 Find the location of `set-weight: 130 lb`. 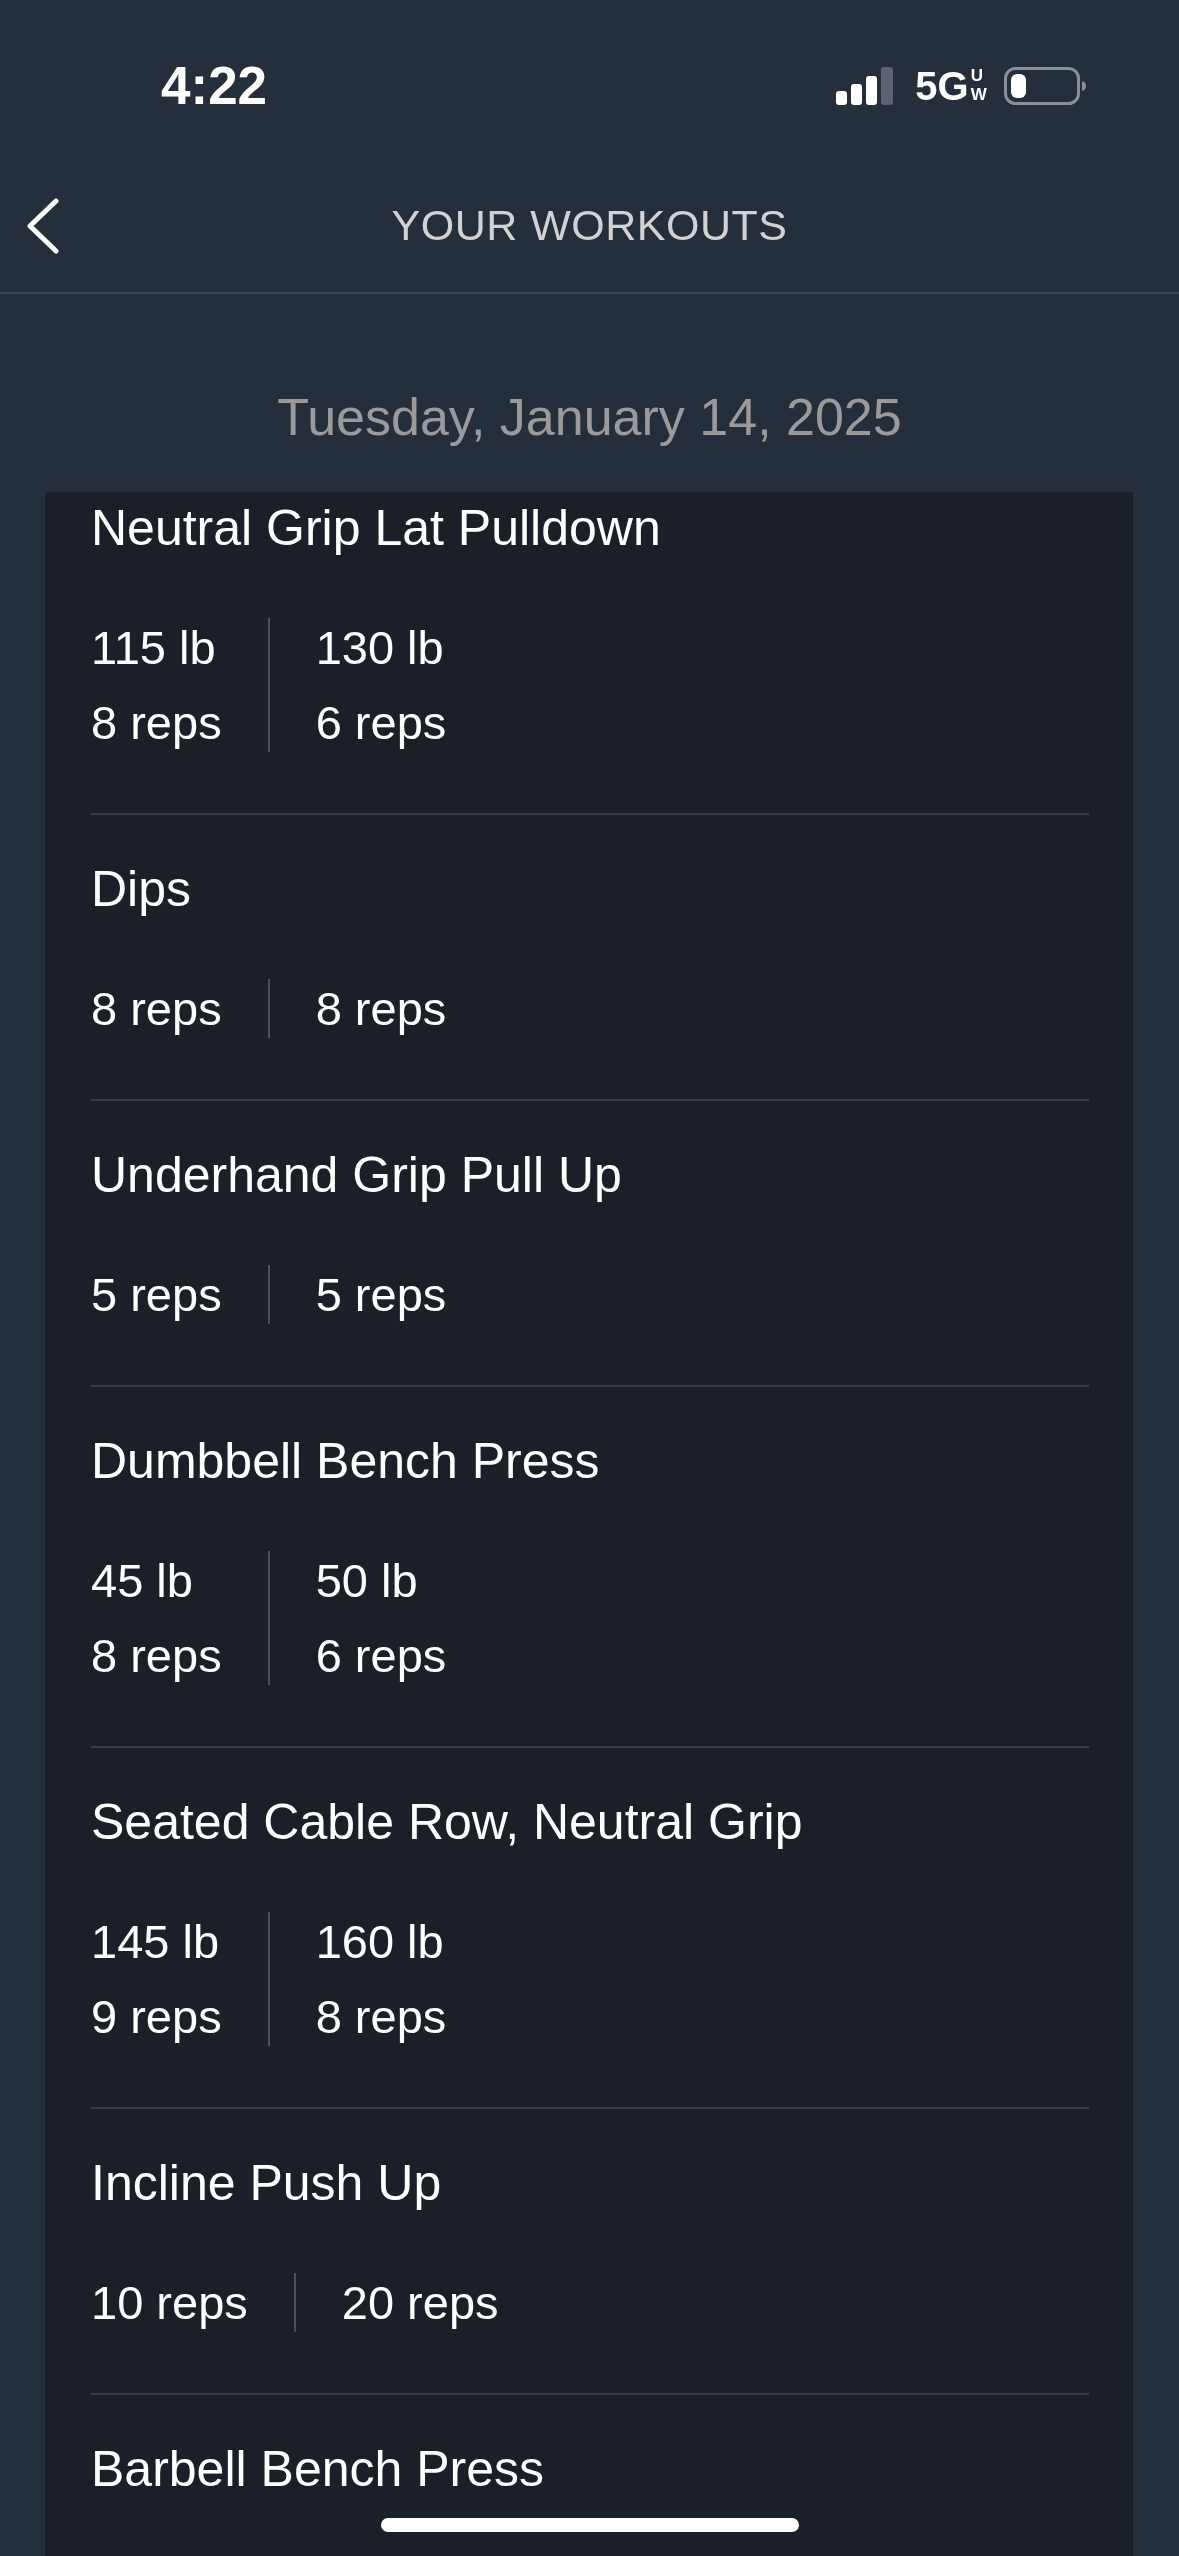

set-weight: 130 lb is located at coordinates (379, 648).